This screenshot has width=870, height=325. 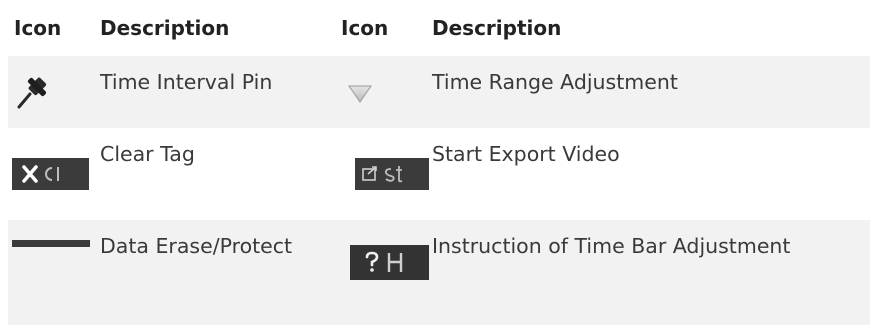 What do you see at coordinates (186, 82) in the screenshot?
I see `description-time-interval-pin: Time Interval Pin` at bounding box center [186, 82].